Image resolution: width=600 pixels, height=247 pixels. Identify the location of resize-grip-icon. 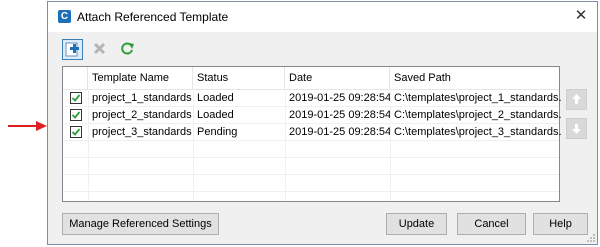
(591, 238).